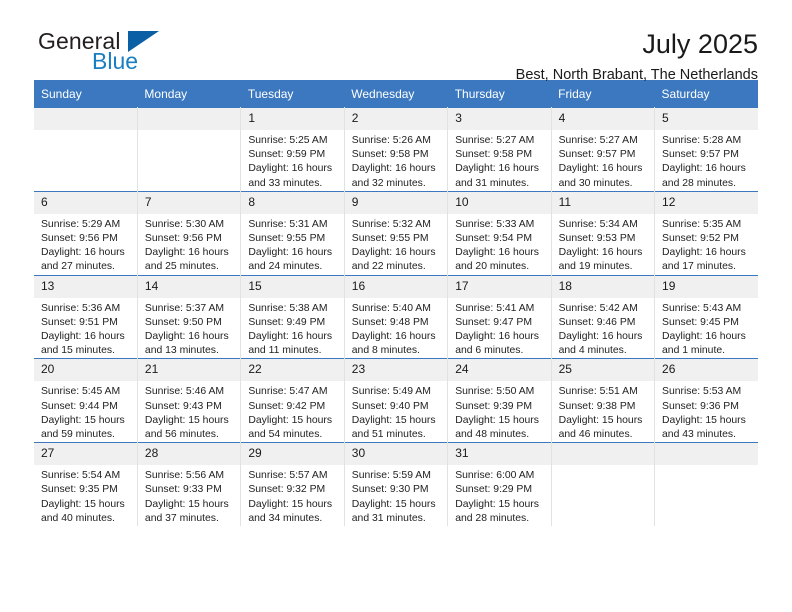 Image resolution: width=792 pixels, height=612 pixels. Describe the element at coordinates (81, 224) in the screenshot. I see `sunrise-time: Sunrise: 5:29 AM` at that location.